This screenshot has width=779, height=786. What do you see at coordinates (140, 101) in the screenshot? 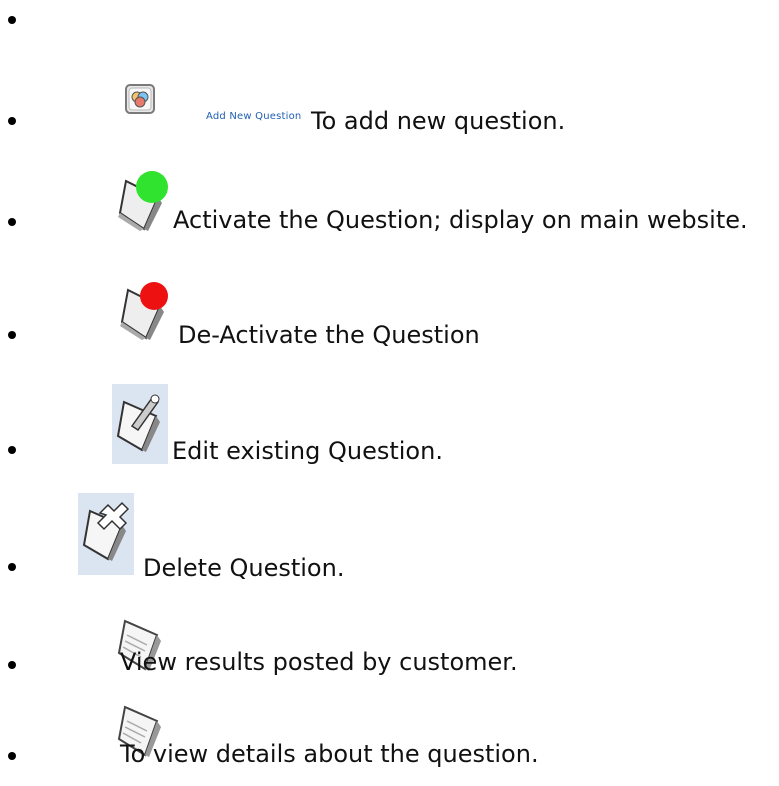
I see `add-question-icon` at bounding box center [140, 101].